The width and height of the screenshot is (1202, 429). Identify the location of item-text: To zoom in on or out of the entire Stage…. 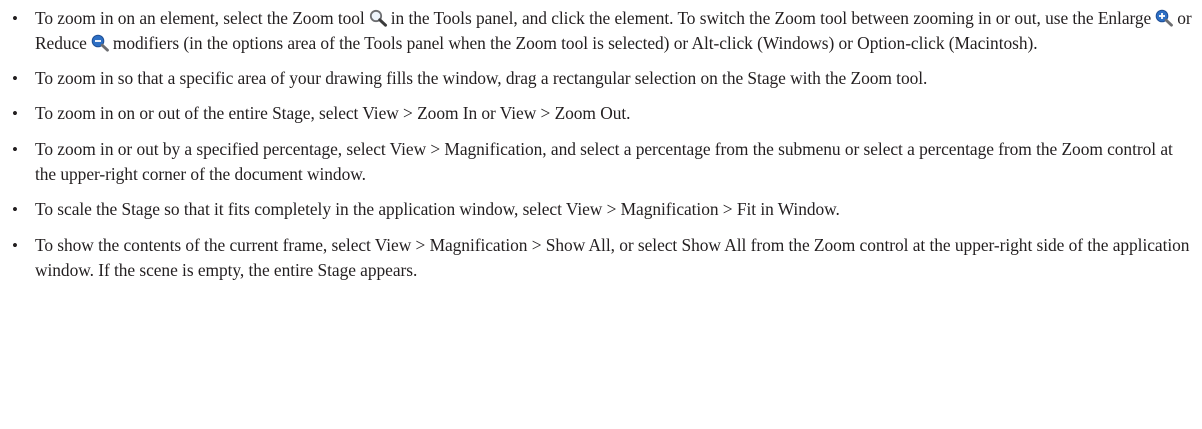
(333, 113).